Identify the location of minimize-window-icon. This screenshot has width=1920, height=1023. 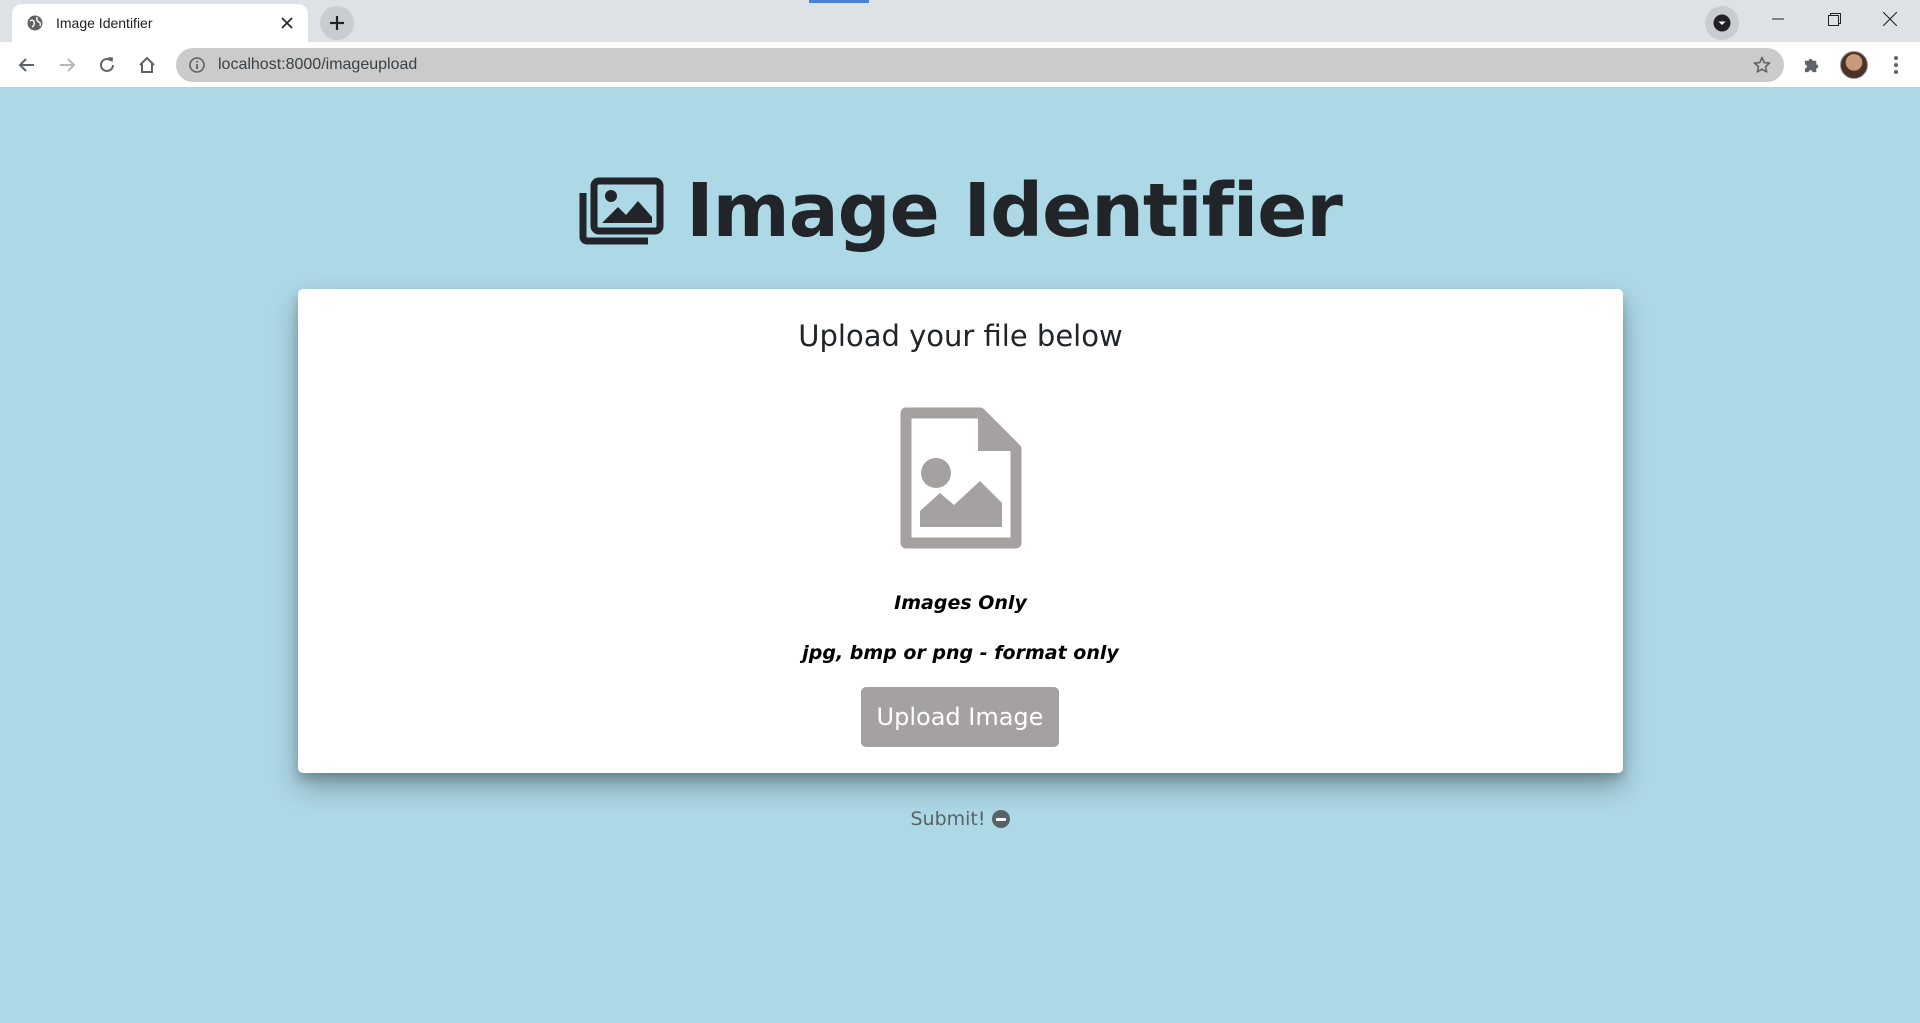
(1778, 19).